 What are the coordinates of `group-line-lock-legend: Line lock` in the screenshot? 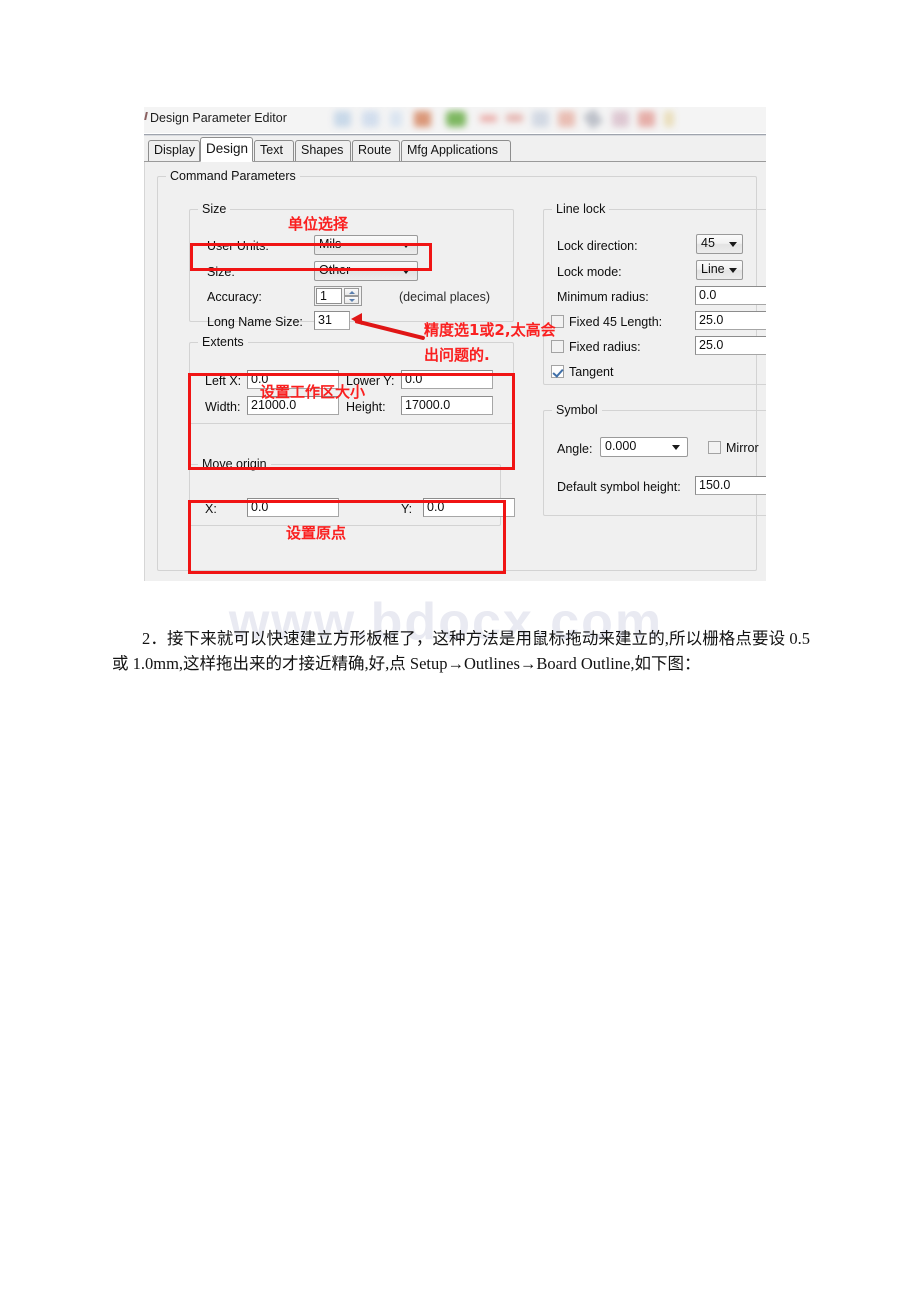 It's located at (581, 209).